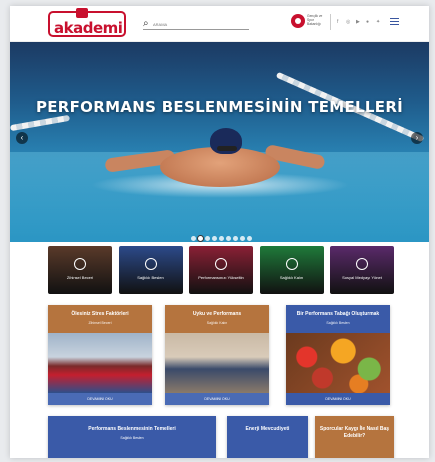  Describe the element at coordinates (219, 107) in the screenshot. I see `hero-title: PERFORMANS BESLENMESİNİN TEMELLERİ` at that location.